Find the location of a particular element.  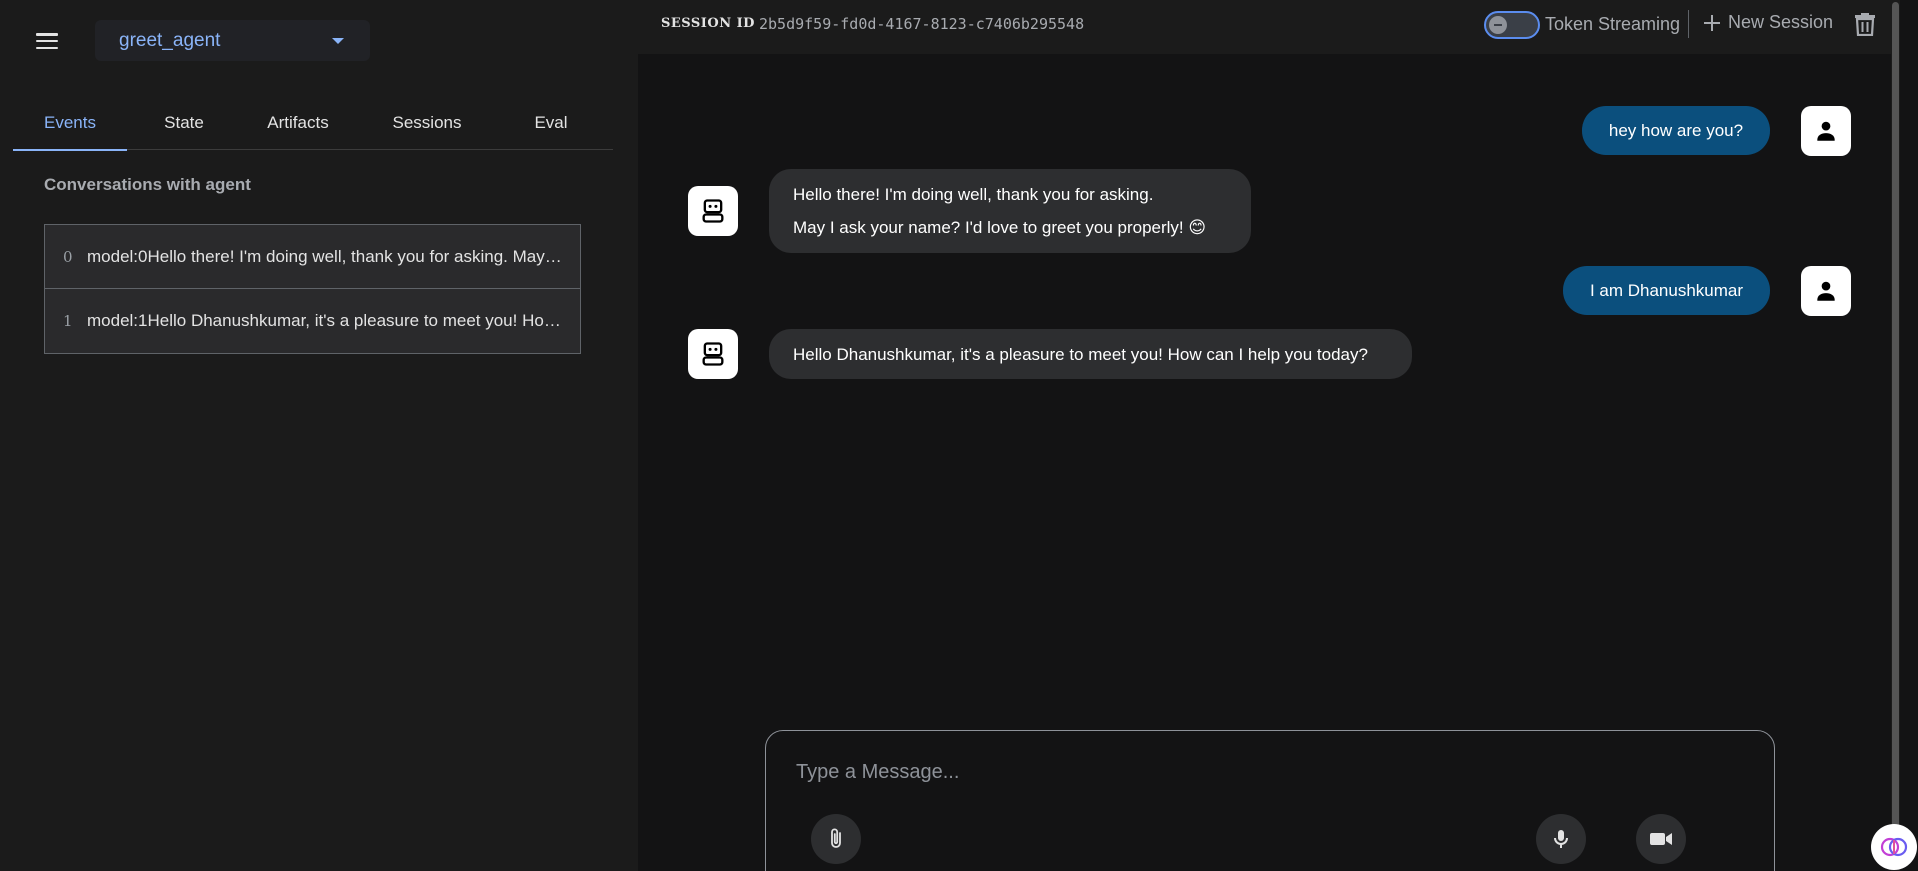

scrollbar is located at coordinates (1895, 435).